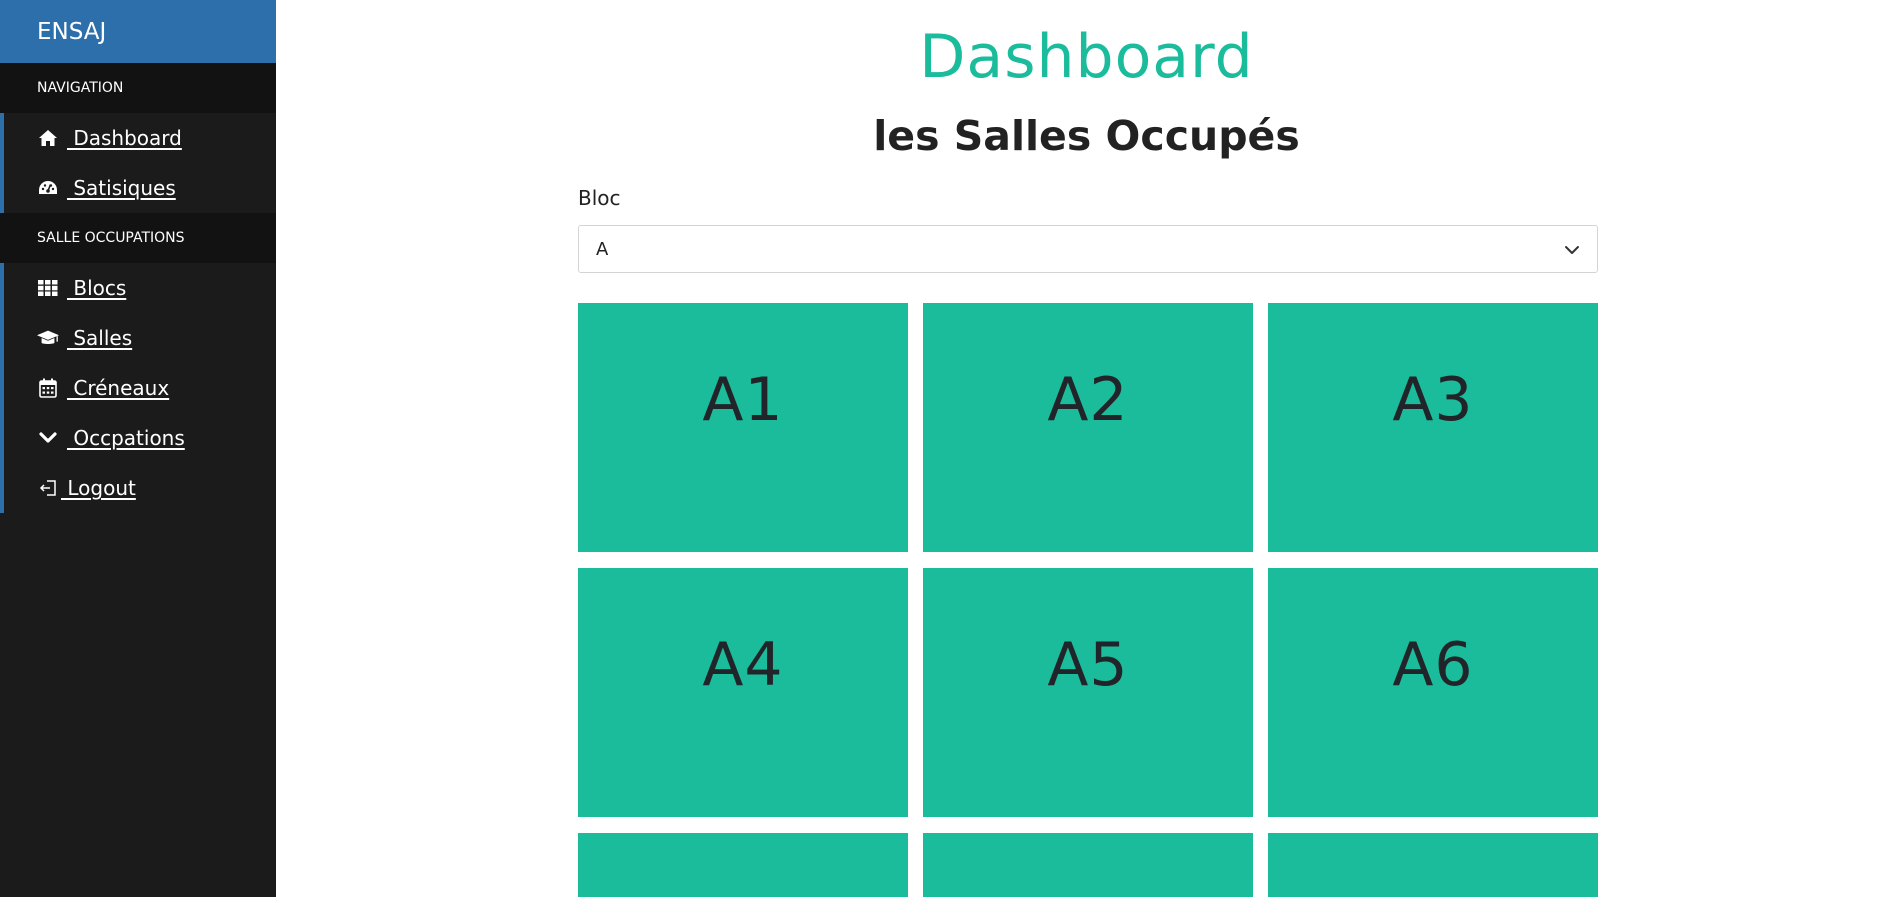  What do you see at coordinates (743, 400) in the screenshot?
I see `salle-tile-label: A1` at bounding box center [743, 400].